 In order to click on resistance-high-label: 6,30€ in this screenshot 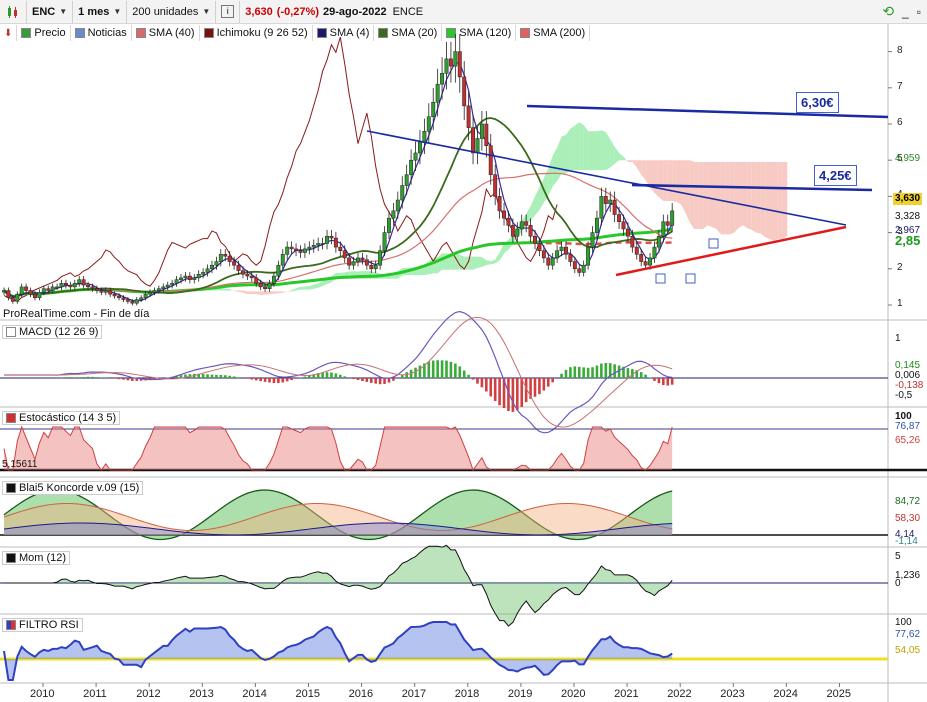, I will do `click(817, 102)`.